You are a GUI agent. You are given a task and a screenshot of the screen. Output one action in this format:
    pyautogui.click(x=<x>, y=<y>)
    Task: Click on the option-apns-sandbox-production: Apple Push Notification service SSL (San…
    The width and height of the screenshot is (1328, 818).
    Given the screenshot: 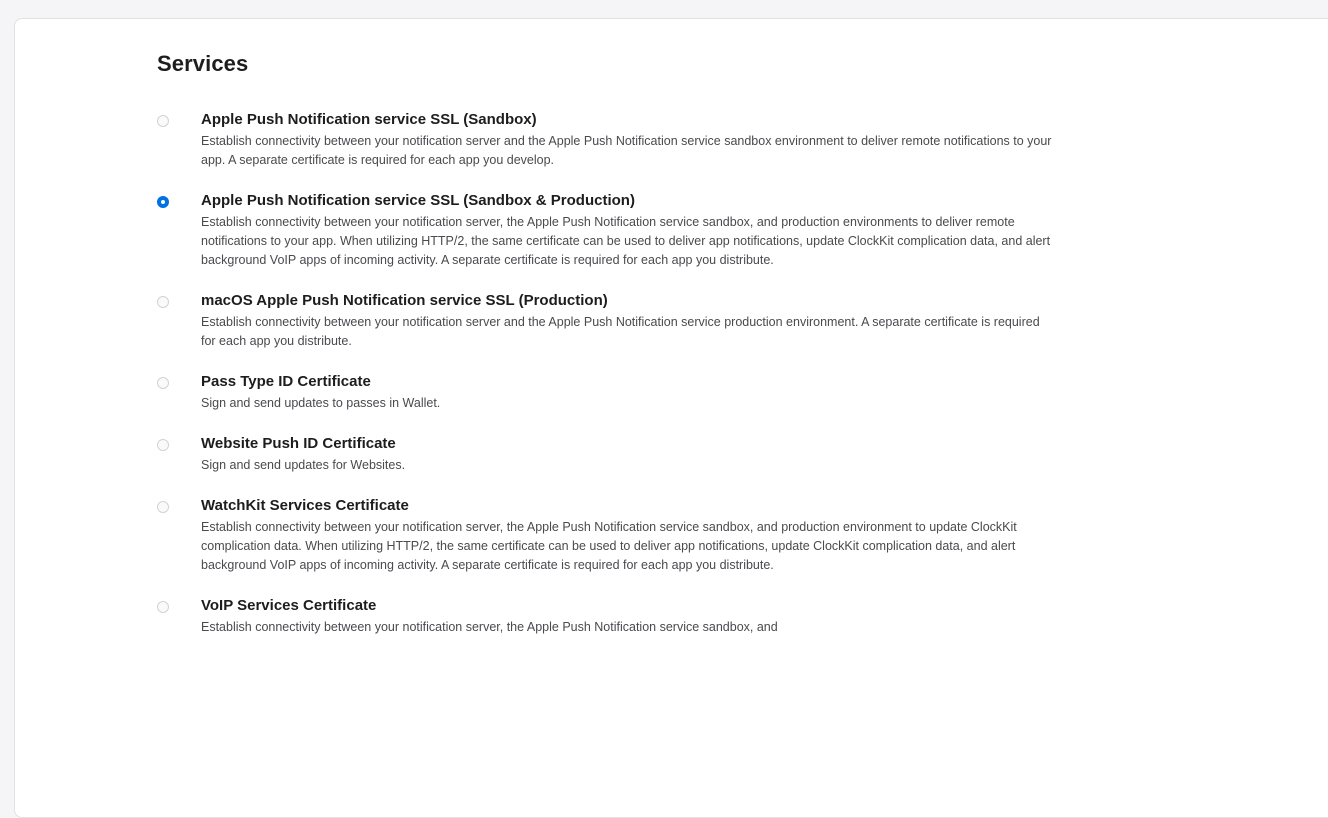 What is the action you would take?
    pyautogui.click(x=607, y=230)
    